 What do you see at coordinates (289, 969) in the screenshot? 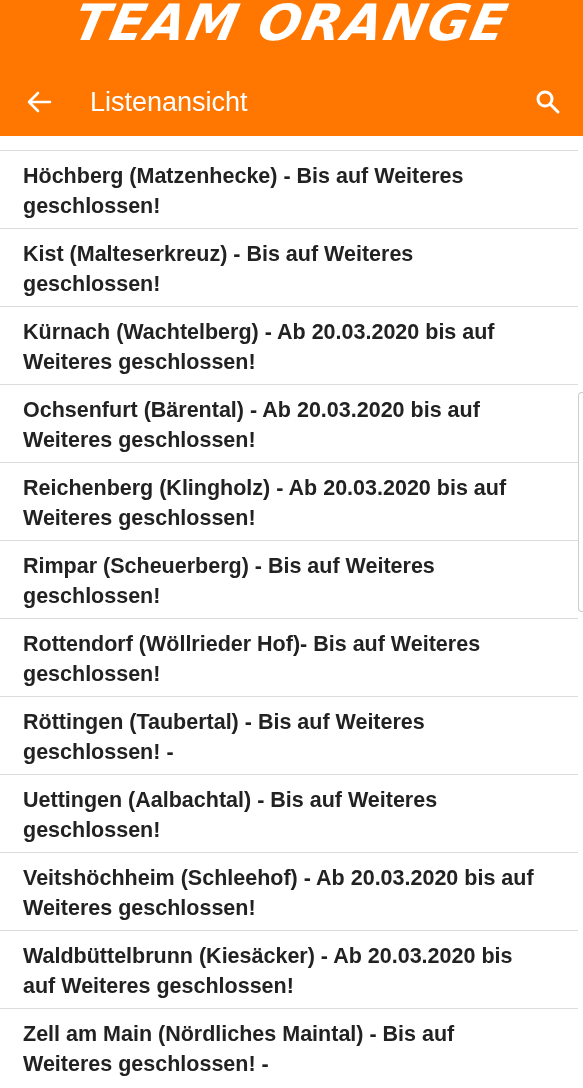
I see `list-item: Waldbüttelbrunn (Kiesäcker) - Ab 20.03.2020 bis auf Weiteres geschlossen!` at bounding box center [289, 969].